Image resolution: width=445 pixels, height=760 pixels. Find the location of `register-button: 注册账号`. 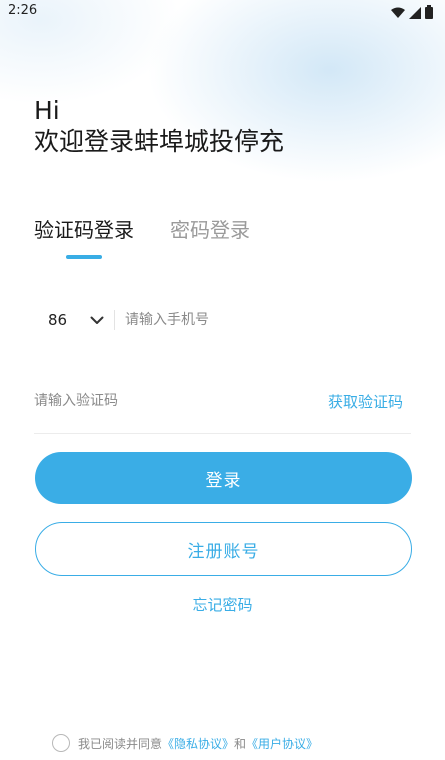

register-button: 注册账号 is located at coordinates (223, 549).